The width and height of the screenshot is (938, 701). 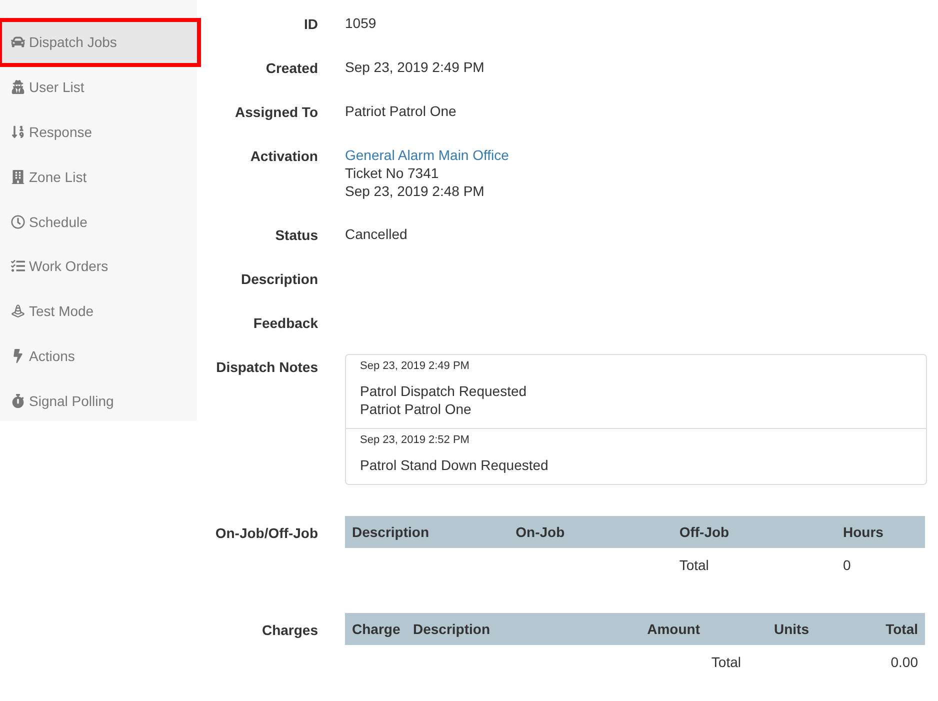 I want to click on column-header: Units, so click(x=791, y=629).